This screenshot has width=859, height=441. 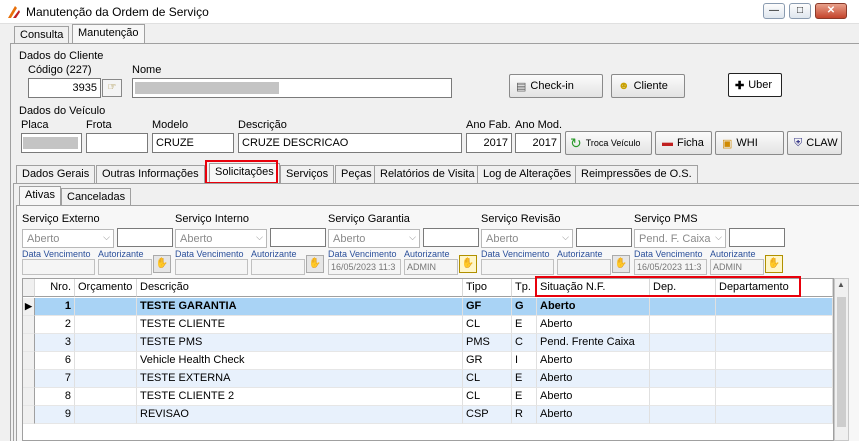 I want to click on scroll-thumb, so click(x=841, y=362).